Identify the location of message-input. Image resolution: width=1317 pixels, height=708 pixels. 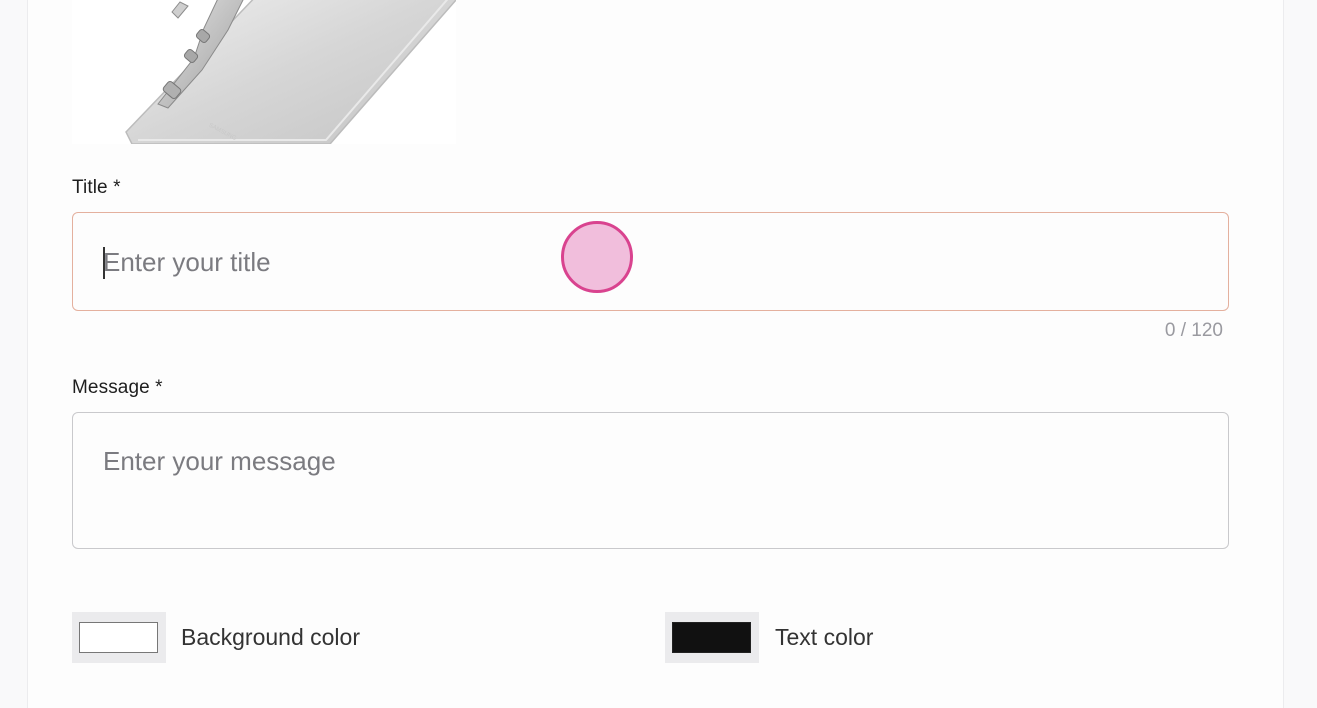
(650, 486).